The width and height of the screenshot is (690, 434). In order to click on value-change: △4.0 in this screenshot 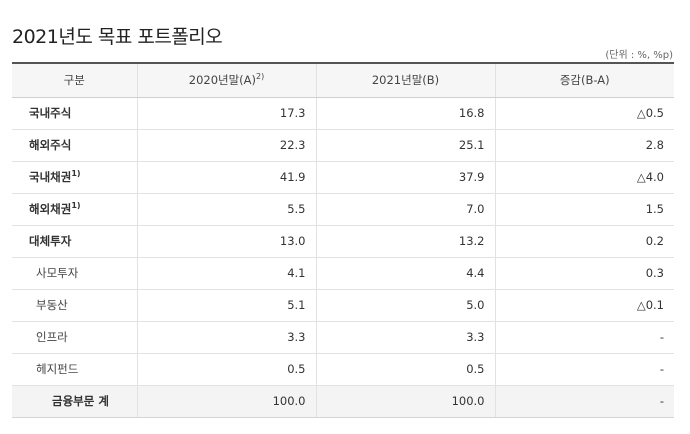, I will do `click(584, 177)`.